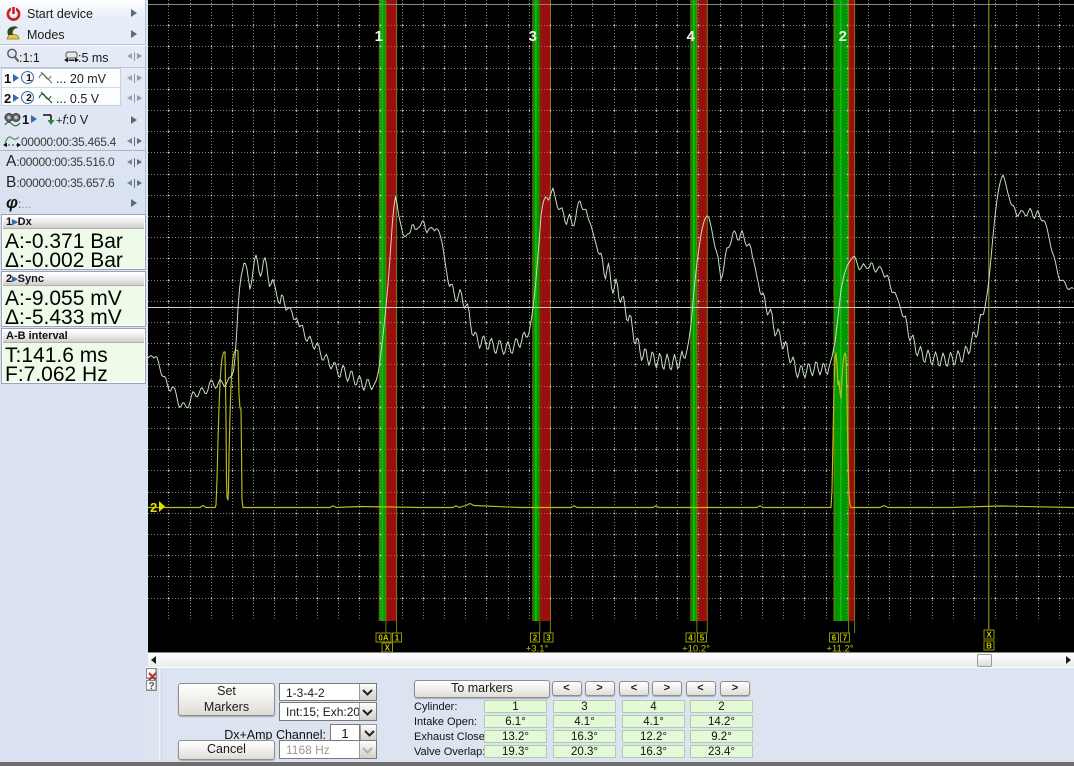  Describe the element at coordinates (383, 638) in the screenshot. I see `svg-text: 0A` at that location.